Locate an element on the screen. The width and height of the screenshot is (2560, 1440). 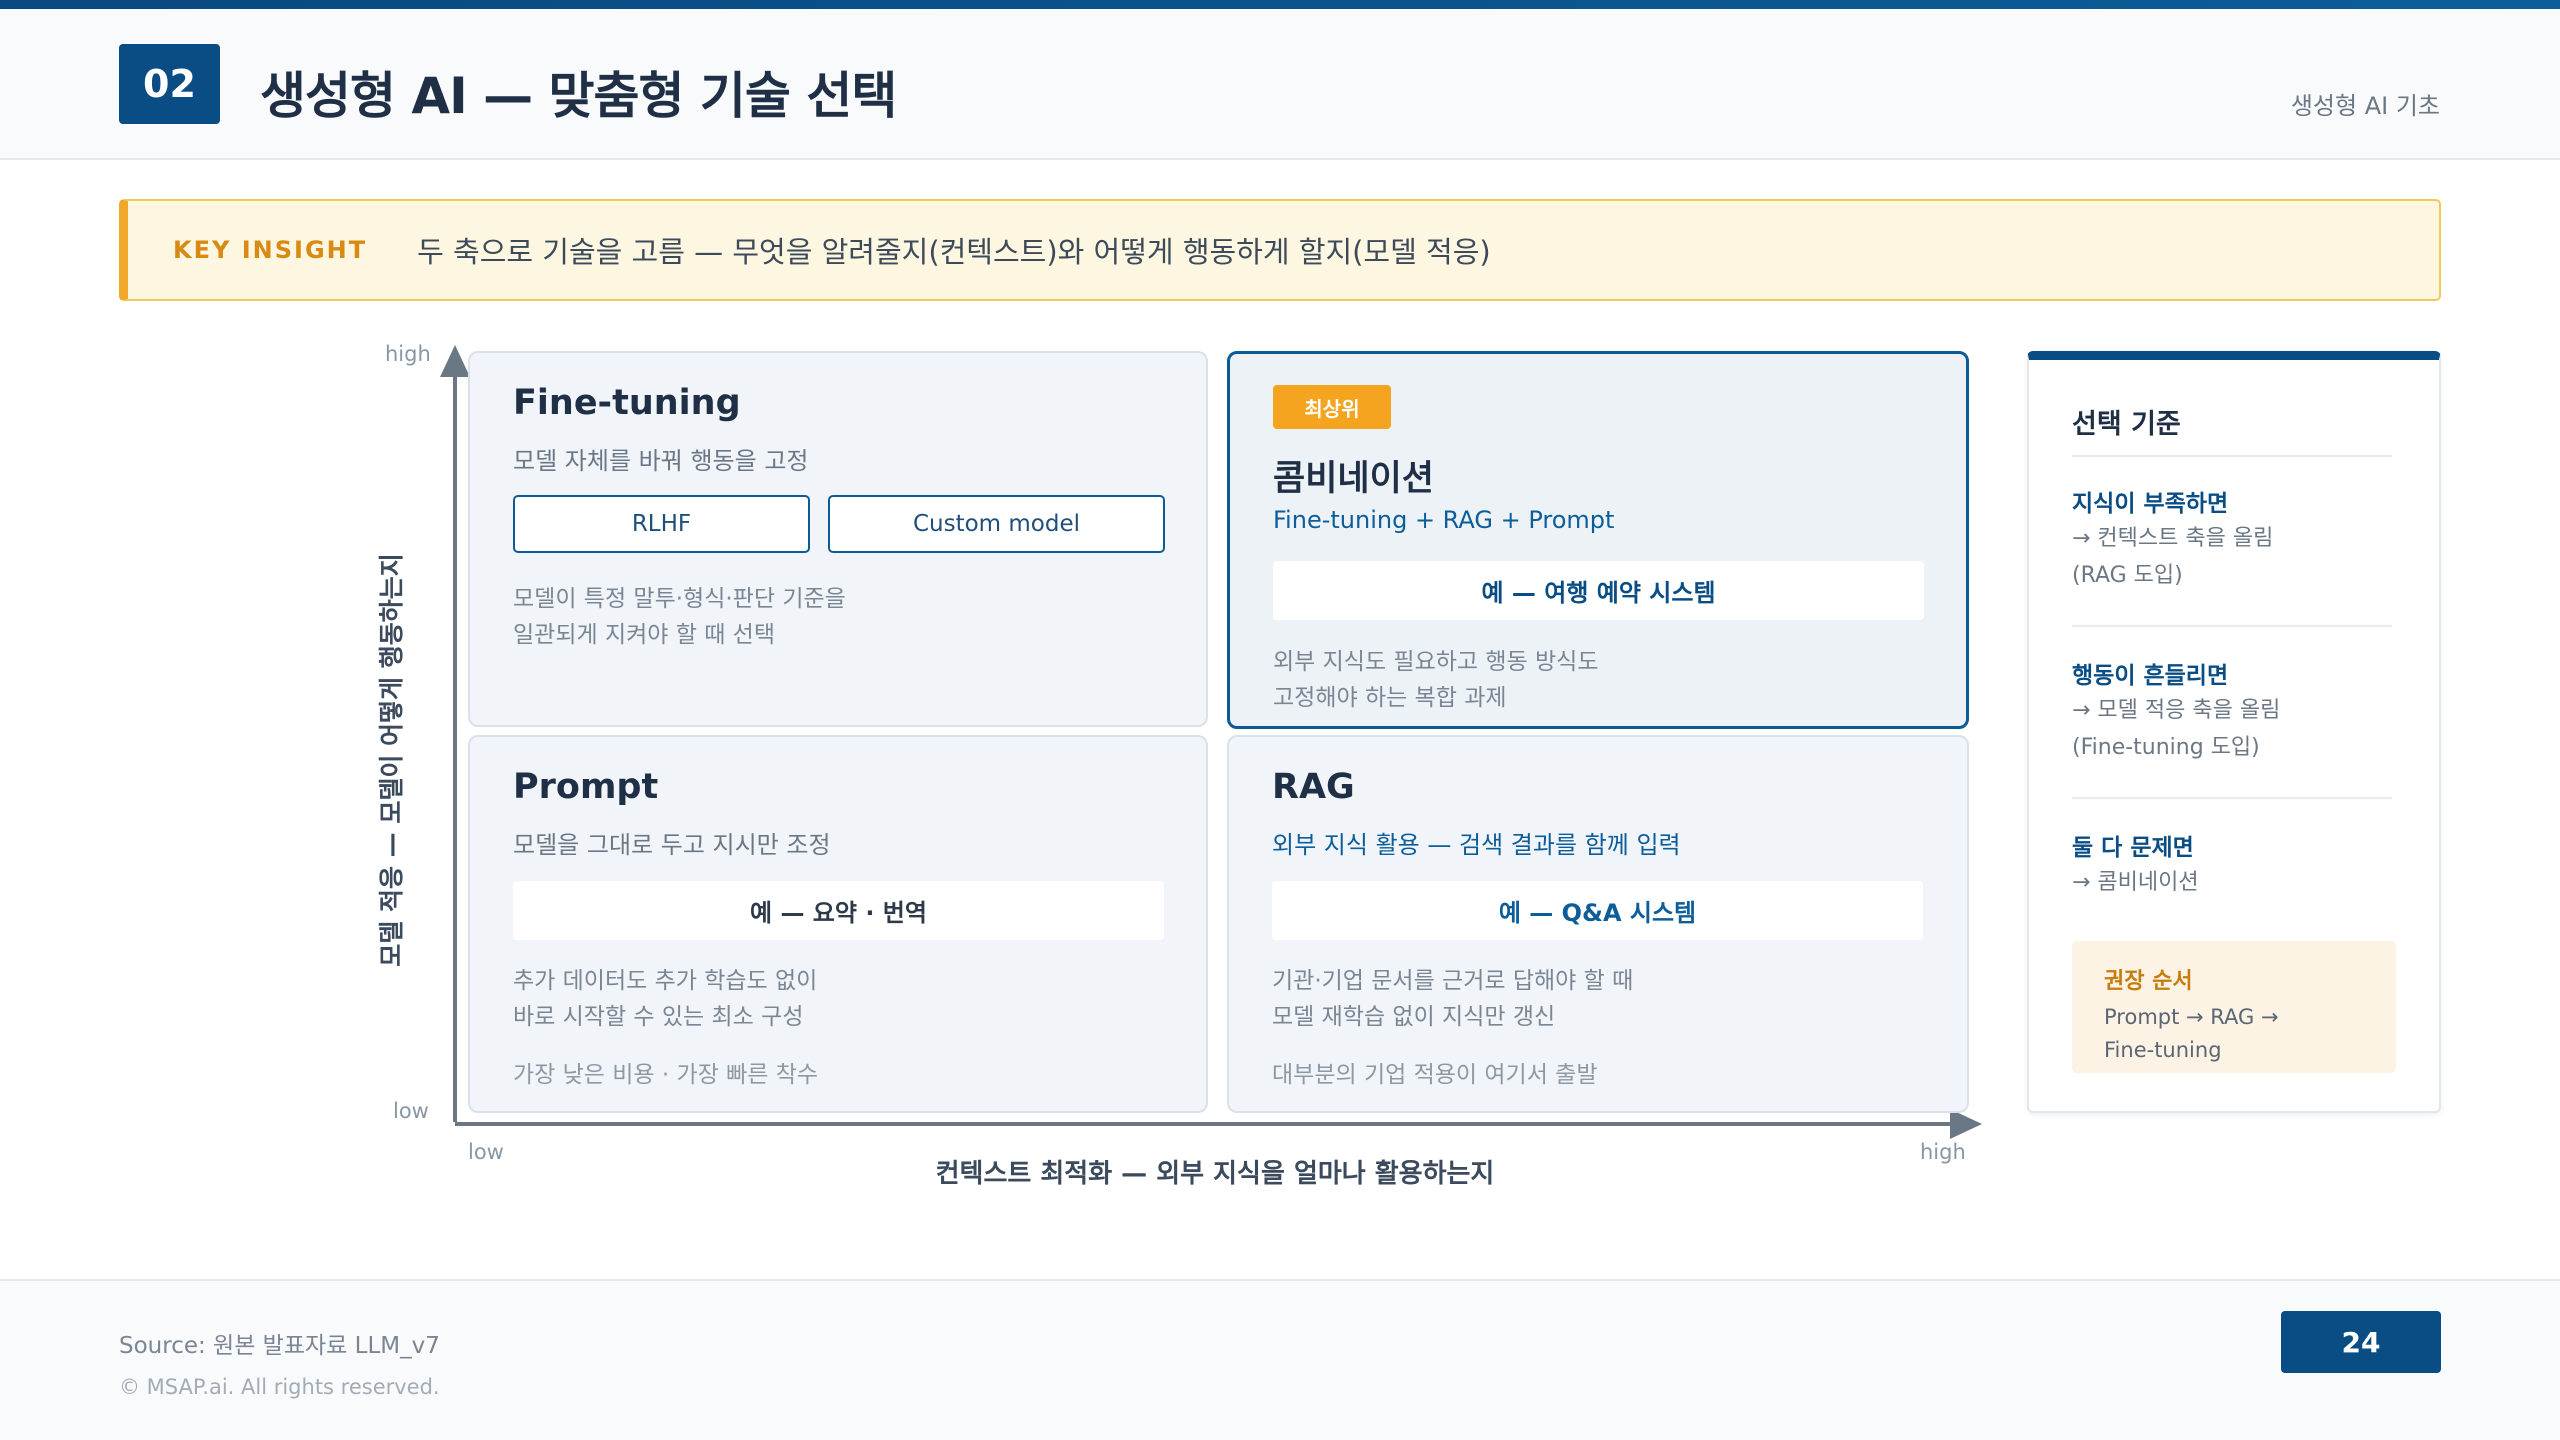
quadrant-subtitle: Fine-tuning + RAG + Prompt is located at coordinates (1444, 520).